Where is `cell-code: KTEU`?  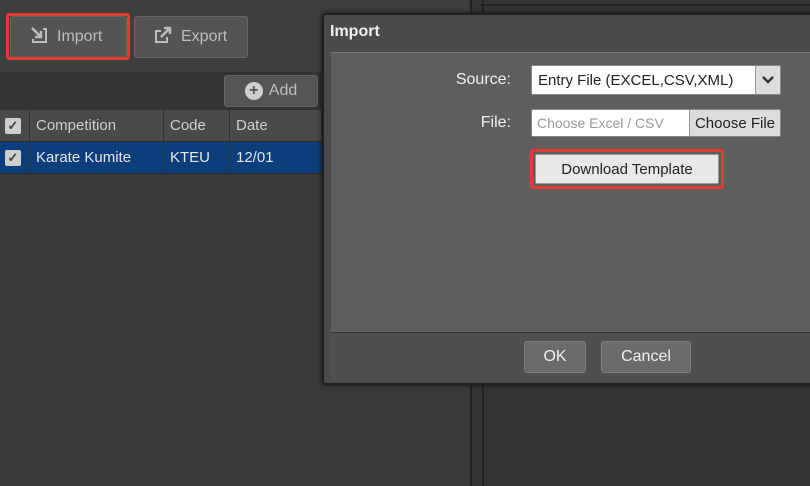 cell-code: KTEU is located at coordinates (197, 157).